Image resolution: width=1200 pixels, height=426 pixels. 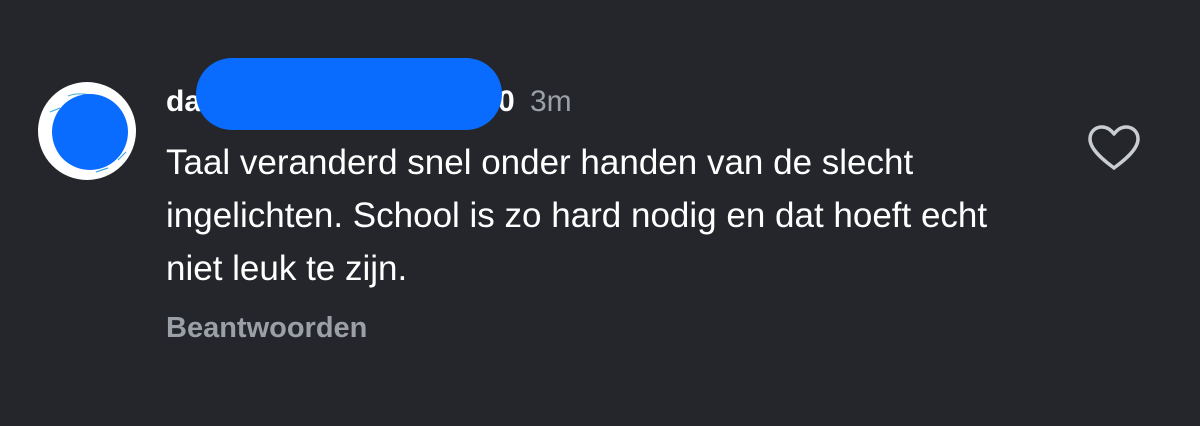 I want to click on redaction-overlay, so click(x=349, y=94).